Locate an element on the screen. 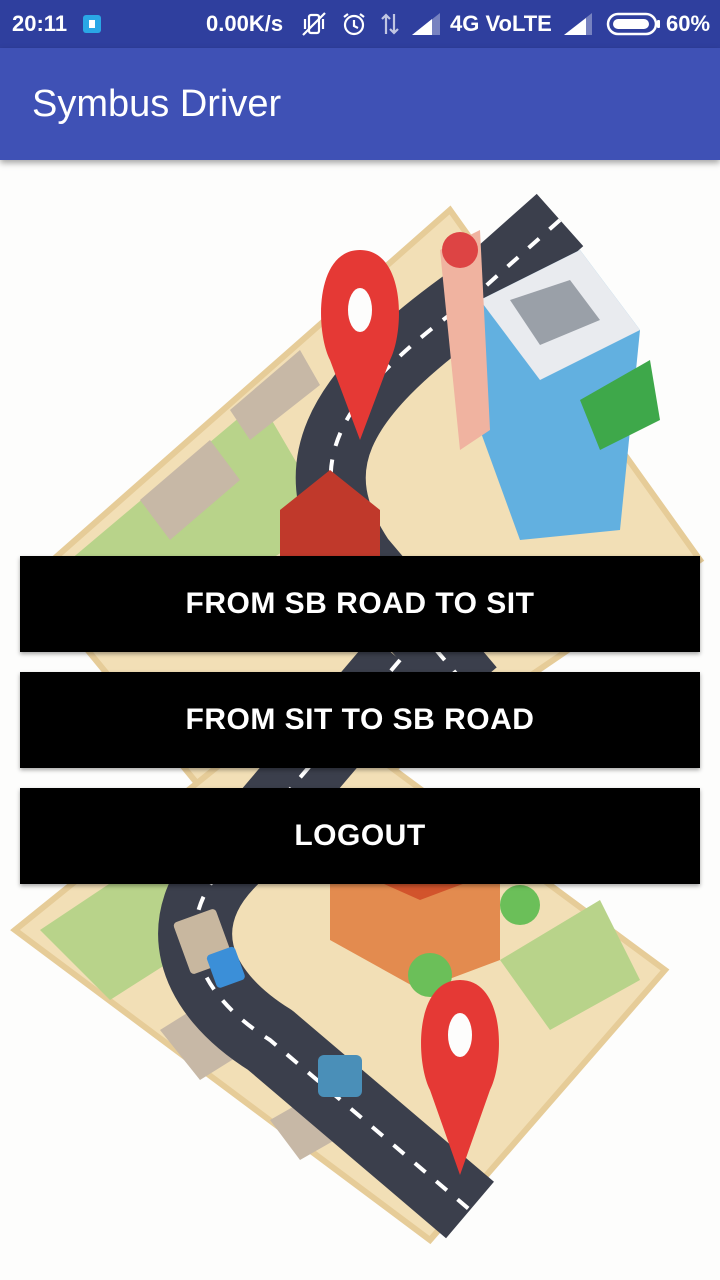 The width and height of the screenshot is (720, 1280). data-arrows-icon is located at coordinates (390, 24).